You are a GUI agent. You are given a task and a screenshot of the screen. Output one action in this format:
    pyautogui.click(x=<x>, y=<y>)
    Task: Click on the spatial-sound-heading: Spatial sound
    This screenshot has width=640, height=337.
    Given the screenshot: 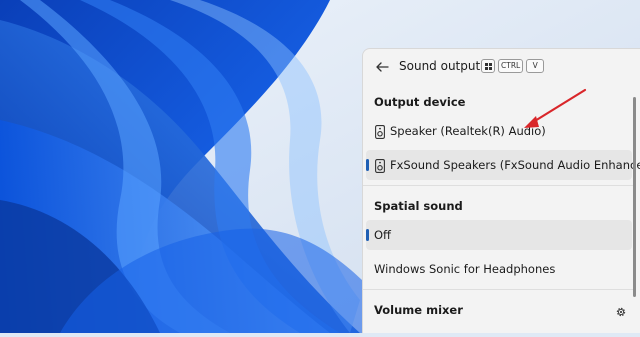 What is the action you would take?
    pyautogui.click(x=418, y=206)
    